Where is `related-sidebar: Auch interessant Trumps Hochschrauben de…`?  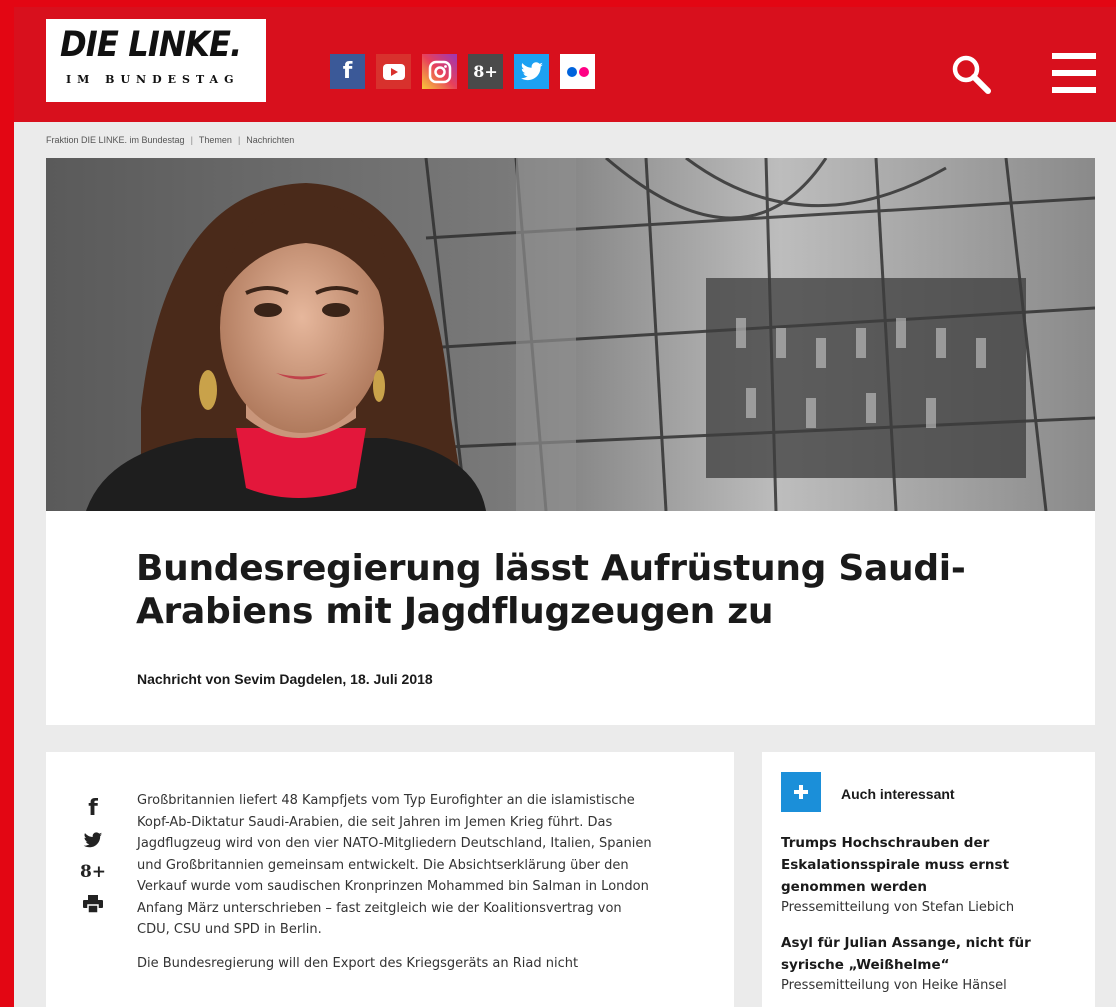 related-sidebar: Auch interessant Trumps Hochschrauben de… is located at coordinates (928, 879).